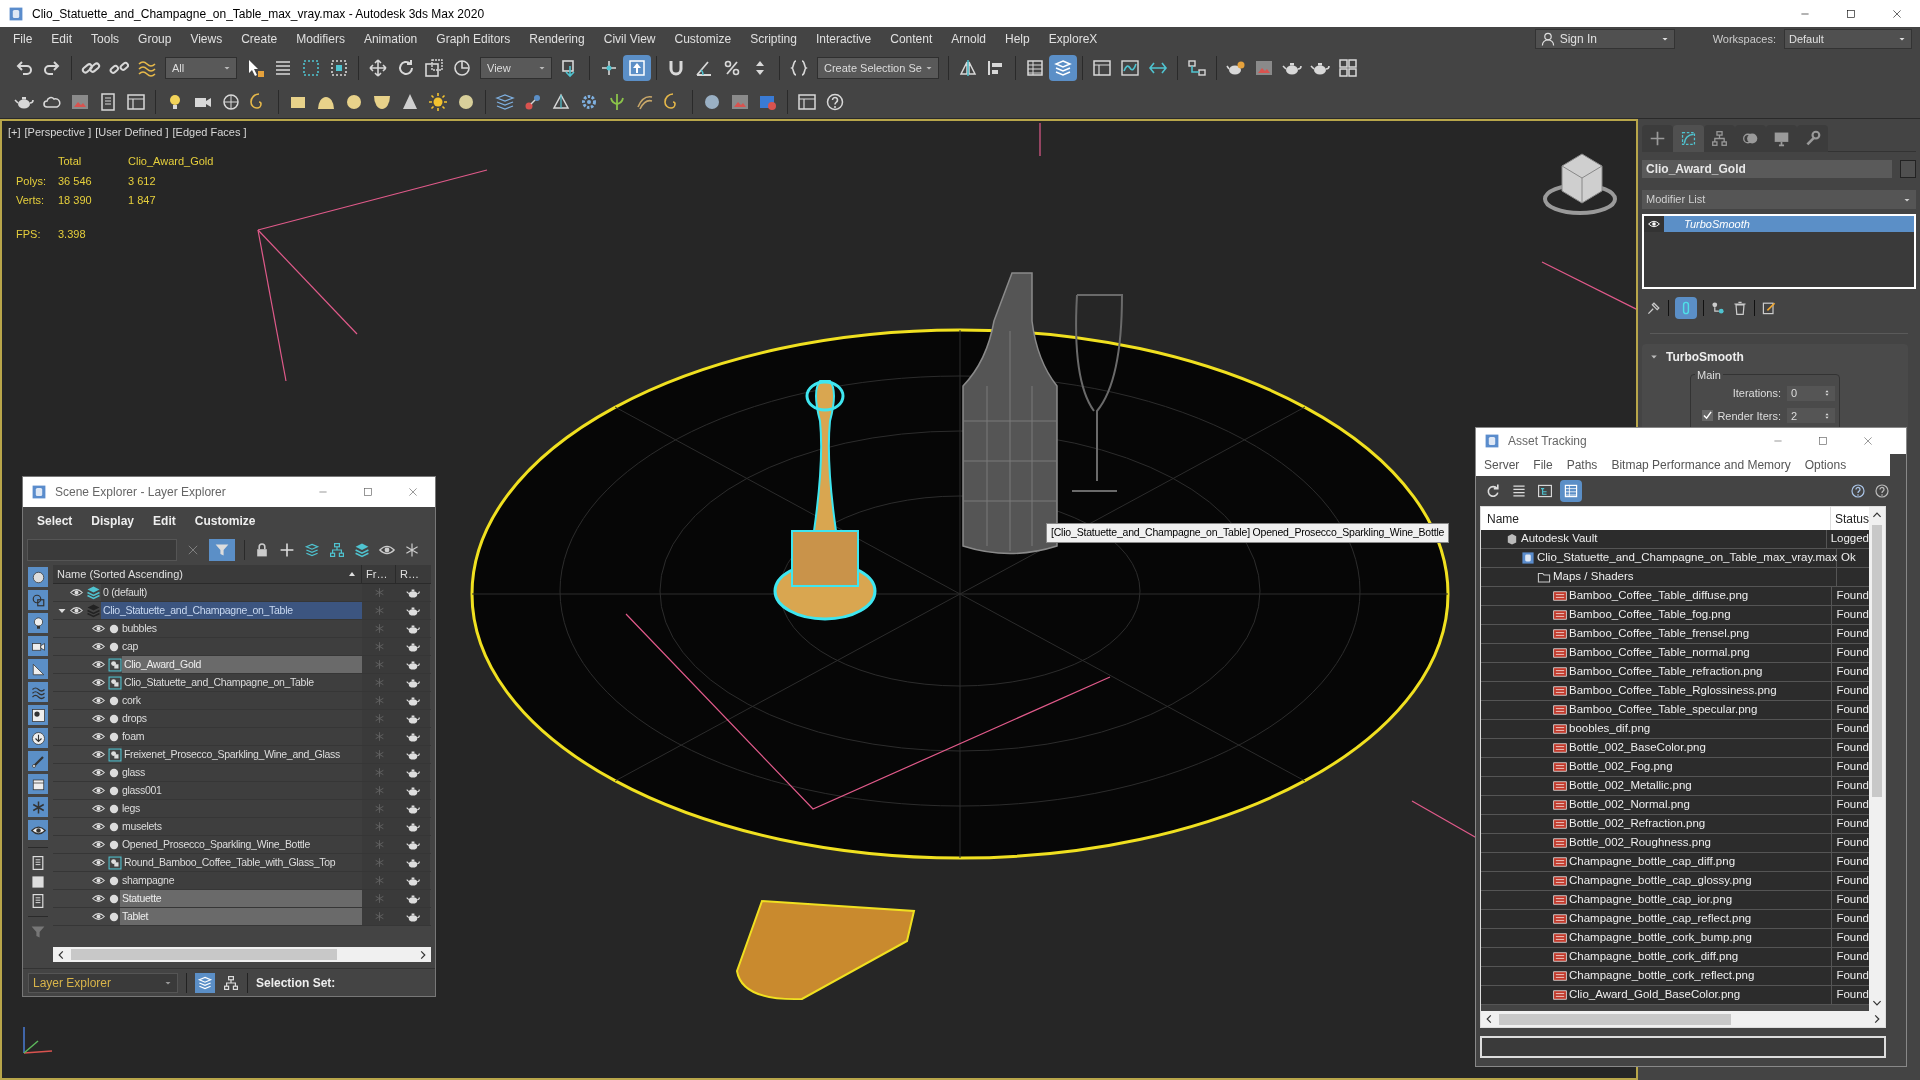 This screenshot has width=1920, height=1080. What do you see at coordinates (1657, 615) in the screenshot?
I see `asset-name-cell: Bamboo_Coffee_Table_fog.png` at bounding box center [1657, 615].